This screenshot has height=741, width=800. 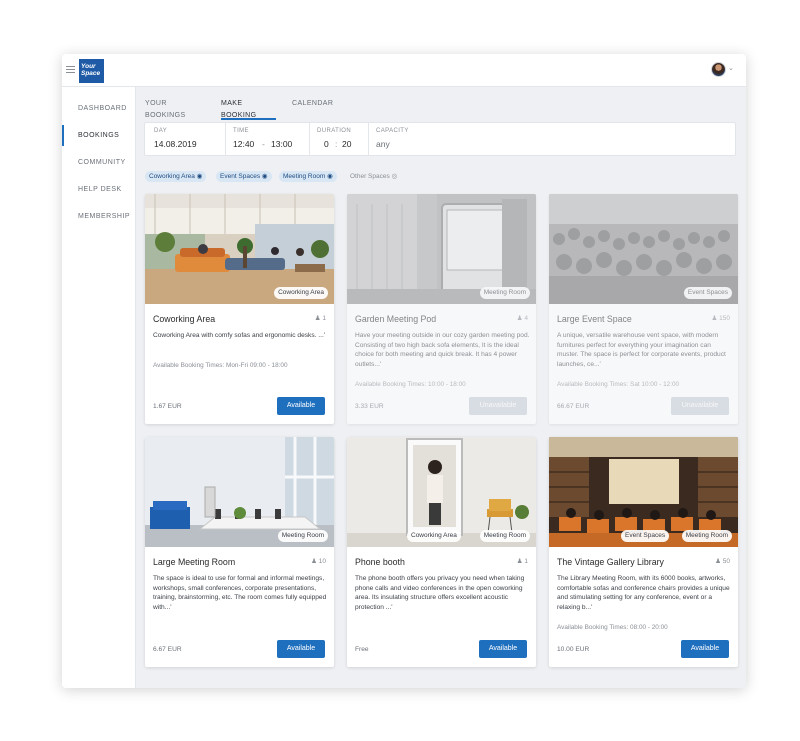 What do you see at coordinates (175, 144) in the screenshot?
I see `day-value: 14.08.2019` at bounding box center [175, 144].